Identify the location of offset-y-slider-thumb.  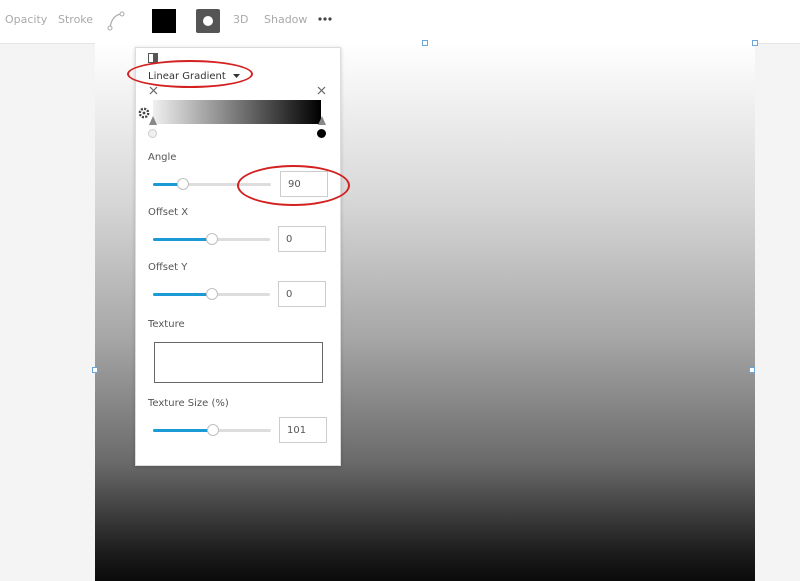
(211, 294).